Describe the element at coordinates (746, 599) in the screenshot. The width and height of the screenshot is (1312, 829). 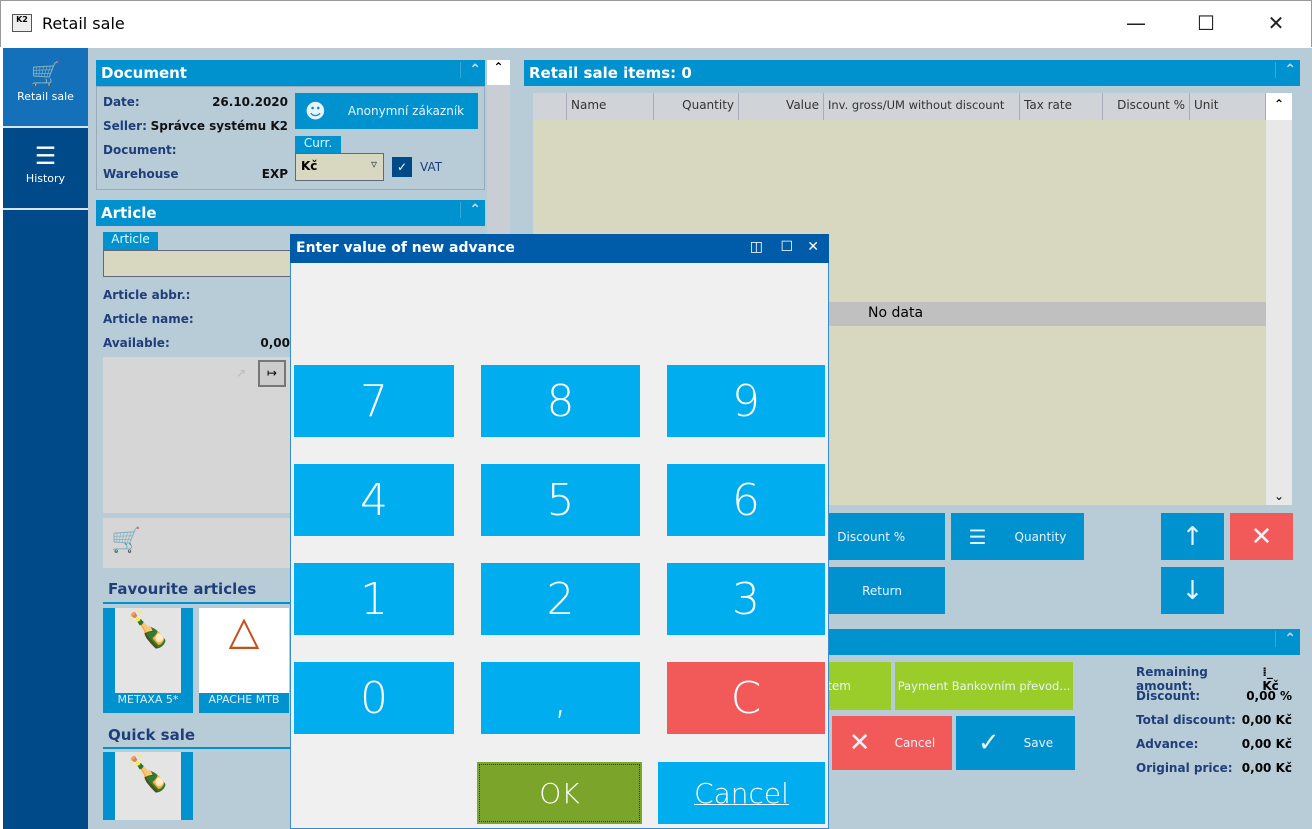
I see `key-3: 3` at that location.